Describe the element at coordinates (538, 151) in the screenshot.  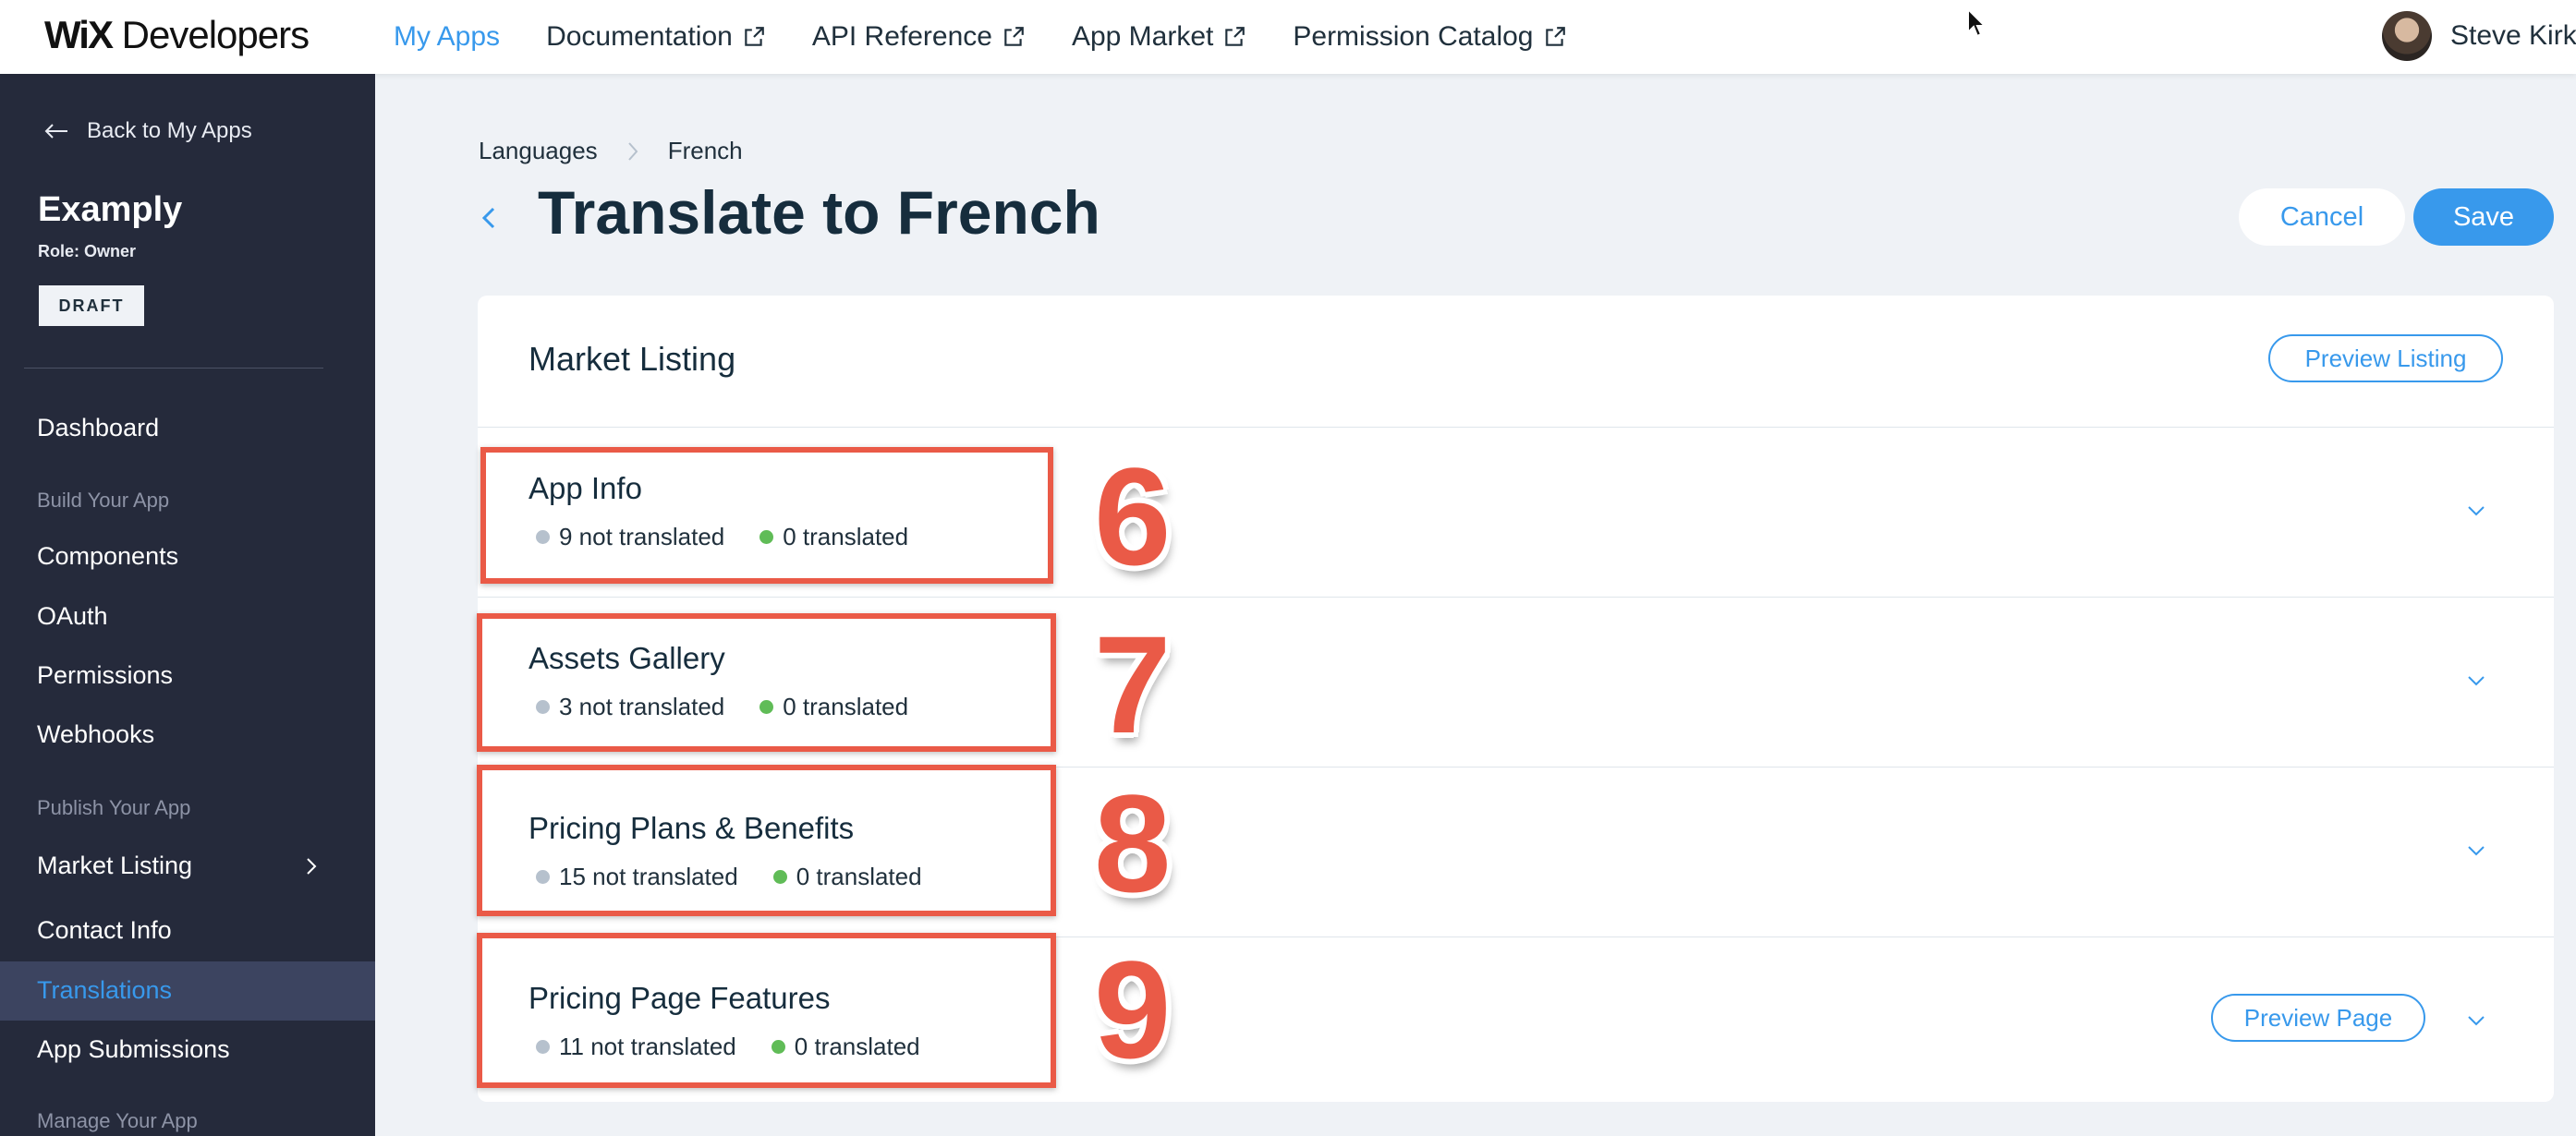
I see `breadcrumb-languages: Languages` at that location.